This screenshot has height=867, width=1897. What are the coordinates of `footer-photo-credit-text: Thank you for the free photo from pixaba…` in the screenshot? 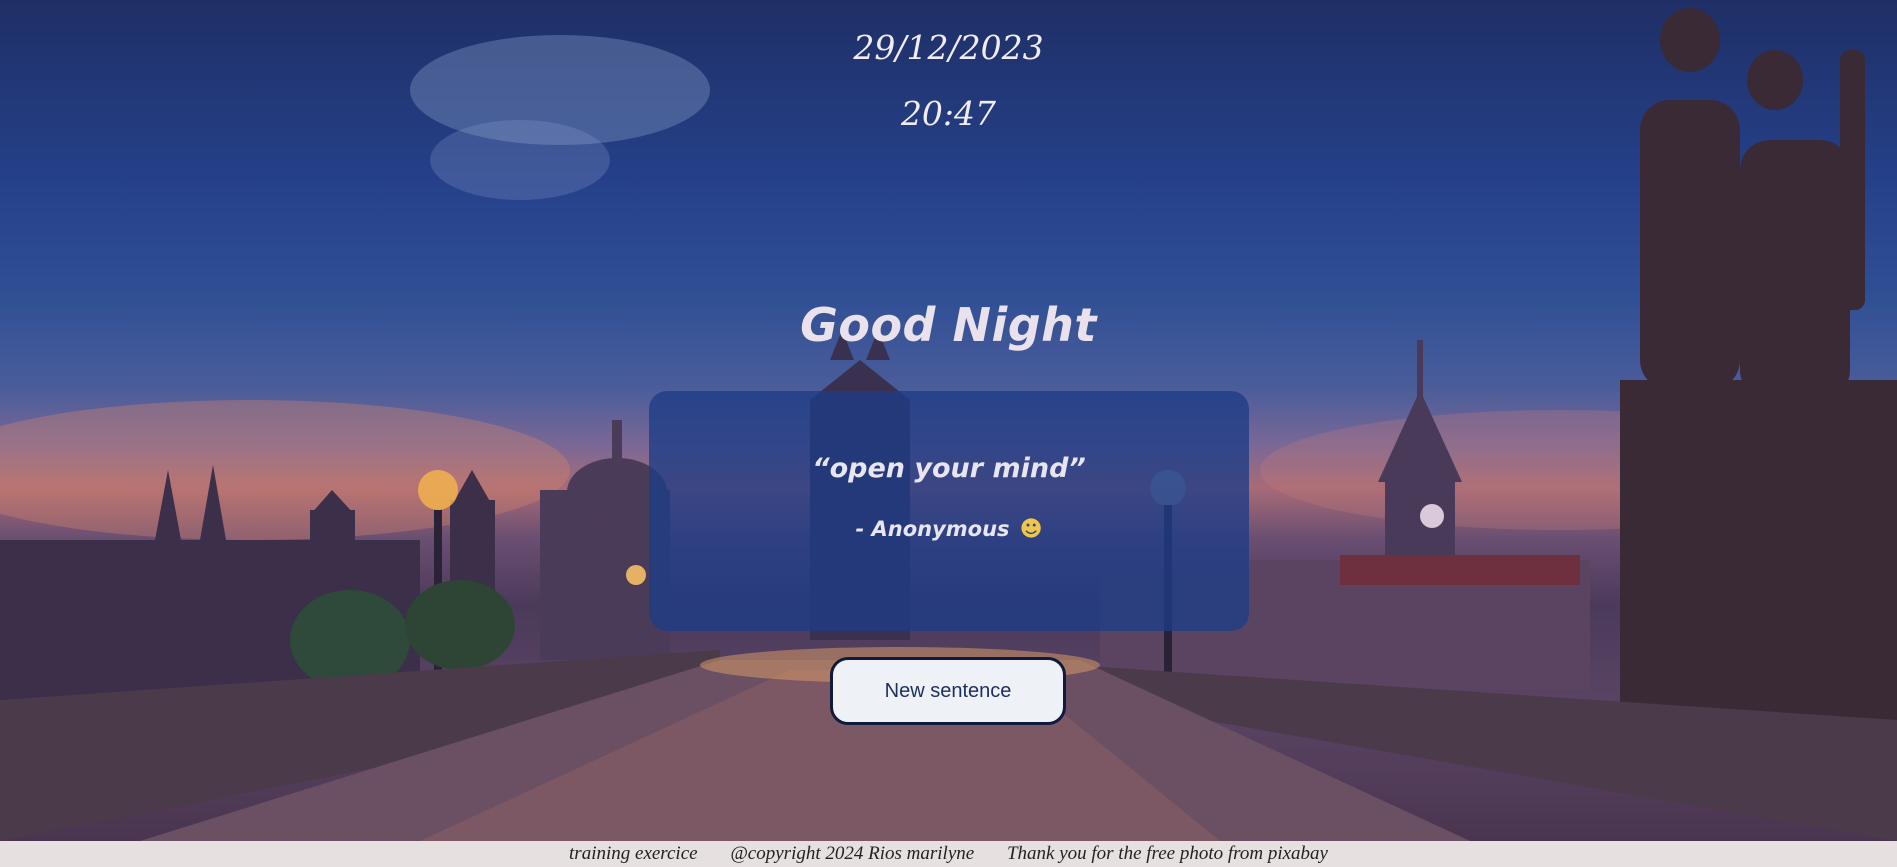 It's located at (1167, 853).